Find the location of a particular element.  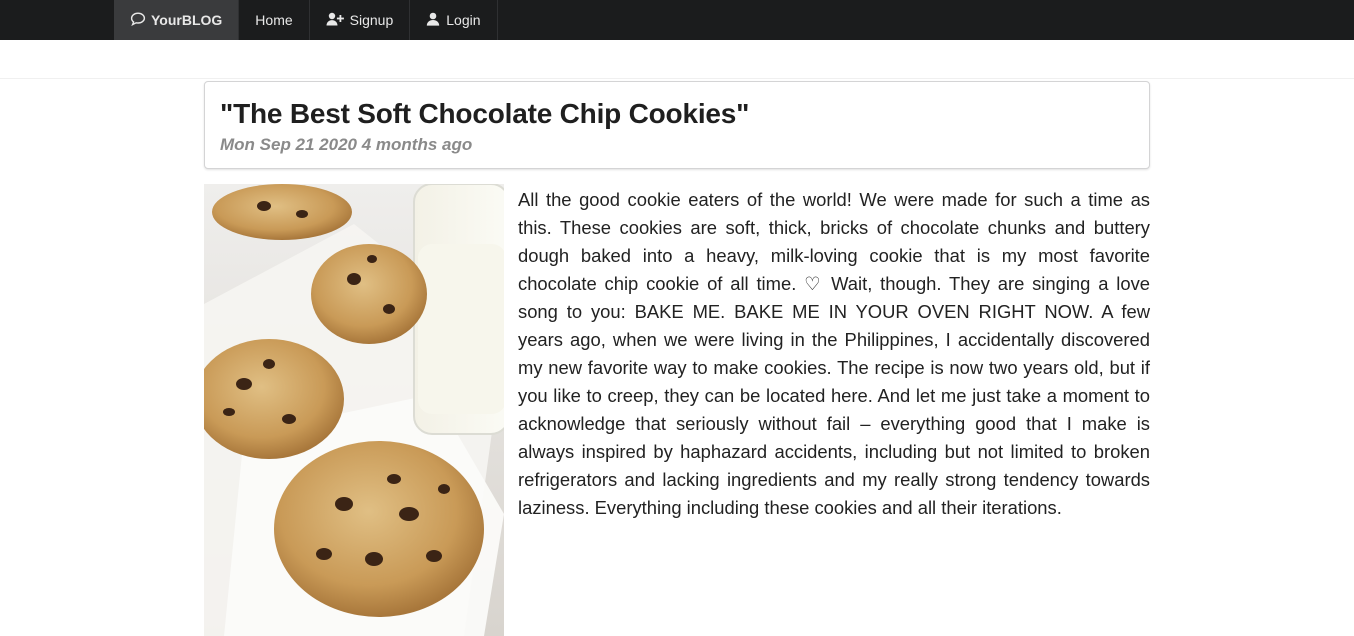

sub-header-divider is located at coordinates (677, 59).